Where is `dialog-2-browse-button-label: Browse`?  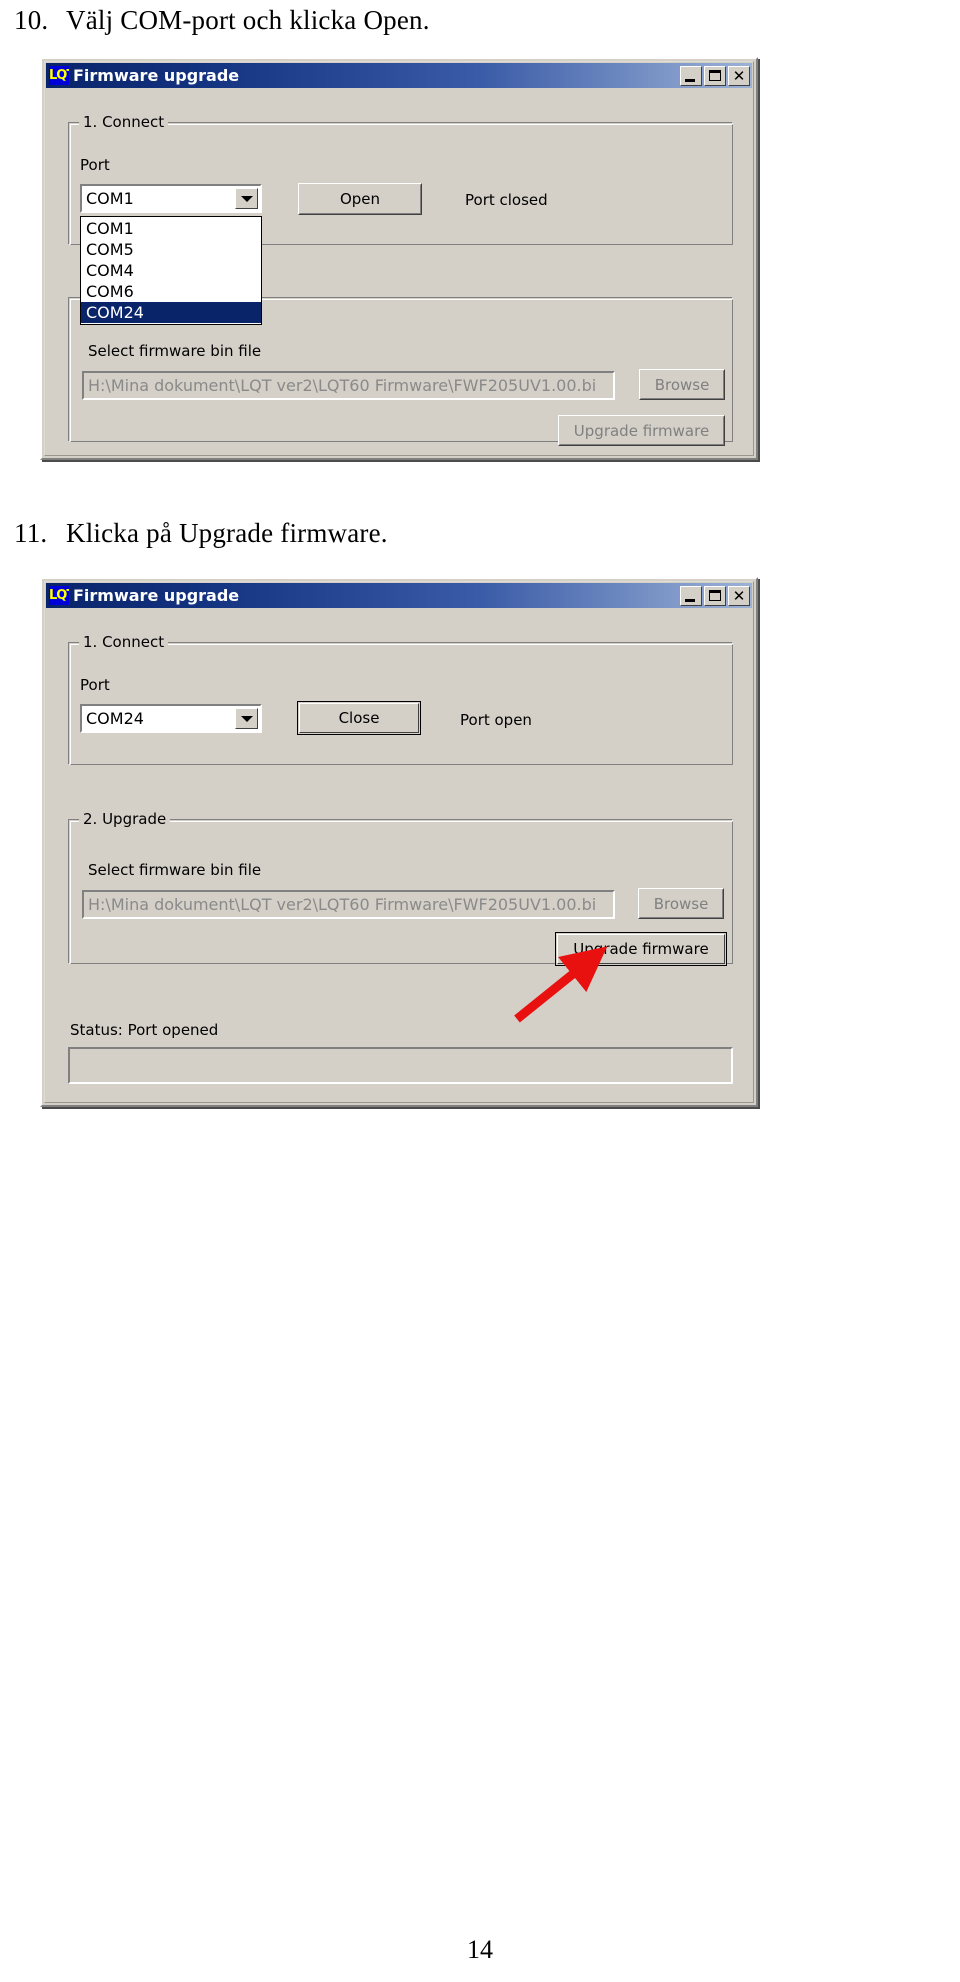 dialog-2-browse-button-label: Browse is located at coordinates (681, 903).